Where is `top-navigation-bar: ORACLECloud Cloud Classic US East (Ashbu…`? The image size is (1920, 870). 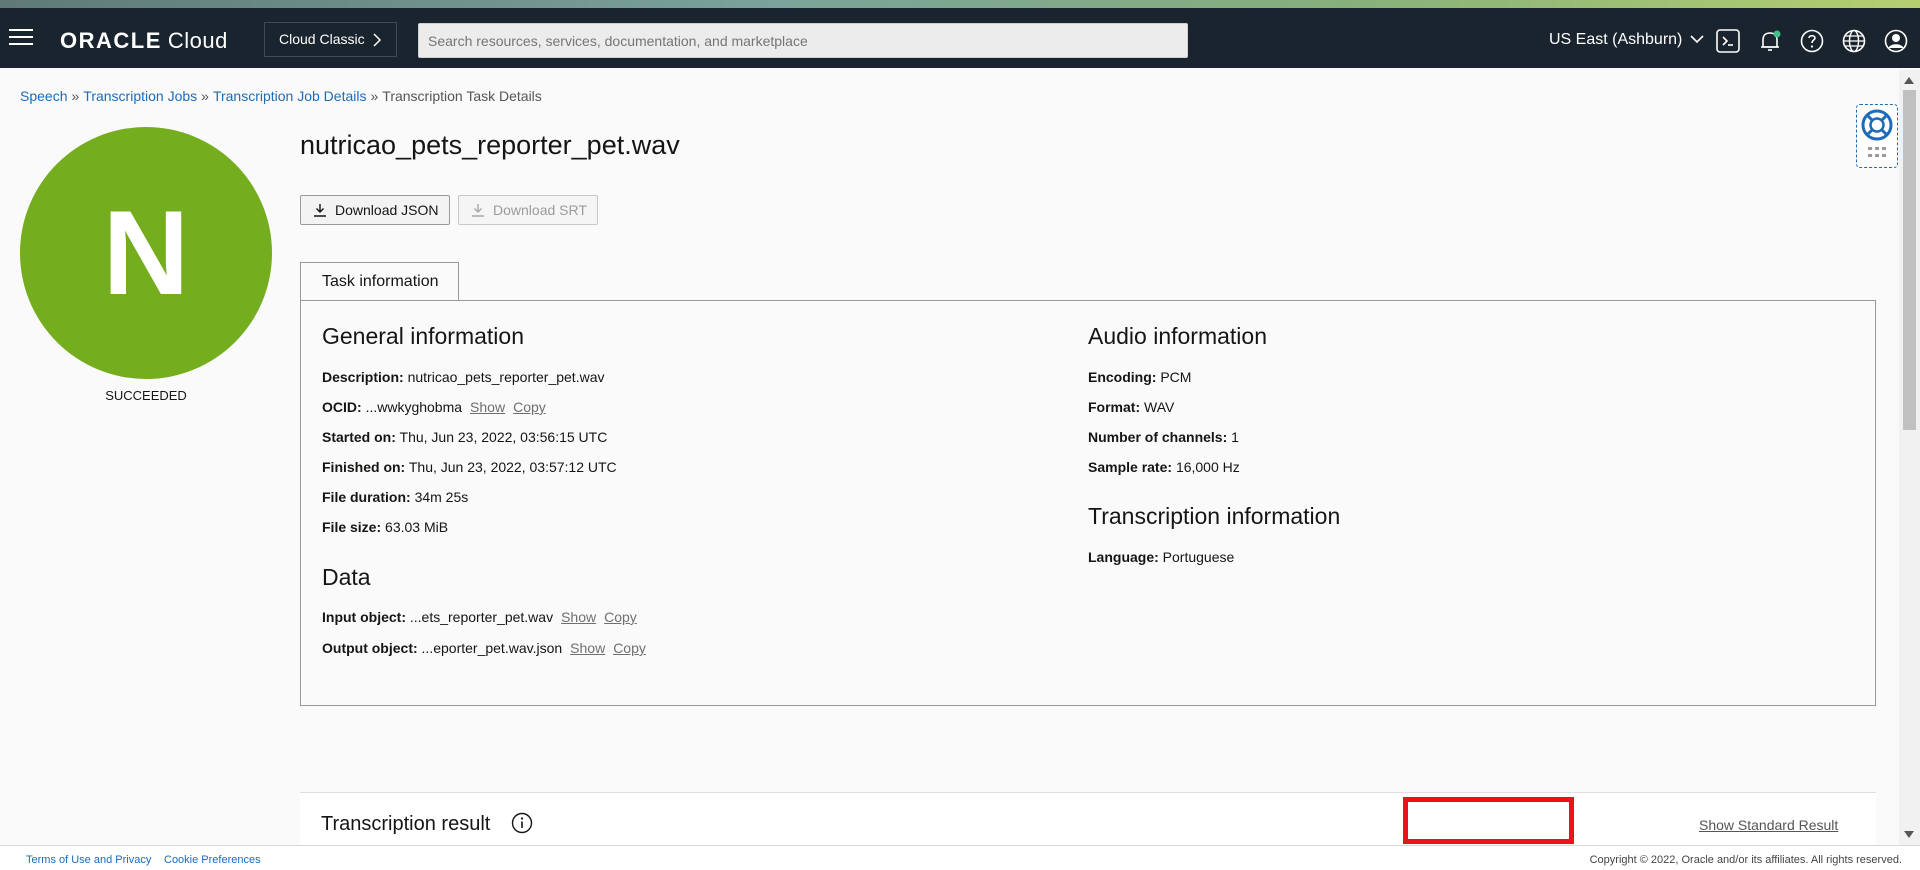
top-navigation-bar: ORACLECloud Cloud Classic US East (Ashbu… is located at coordinates (960, 38).